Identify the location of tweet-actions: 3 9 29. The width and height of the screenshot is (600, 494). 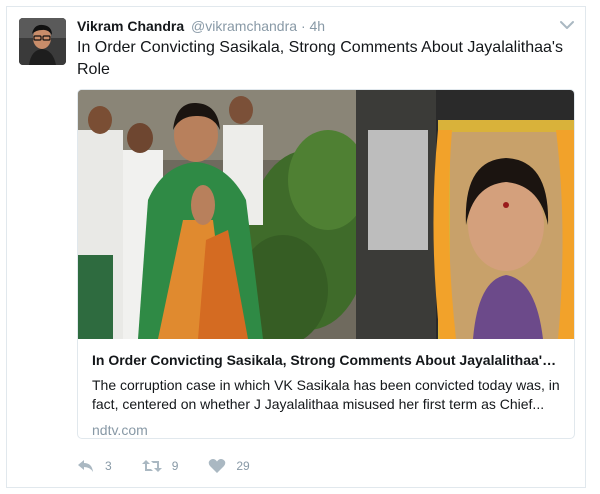
(178, 466).